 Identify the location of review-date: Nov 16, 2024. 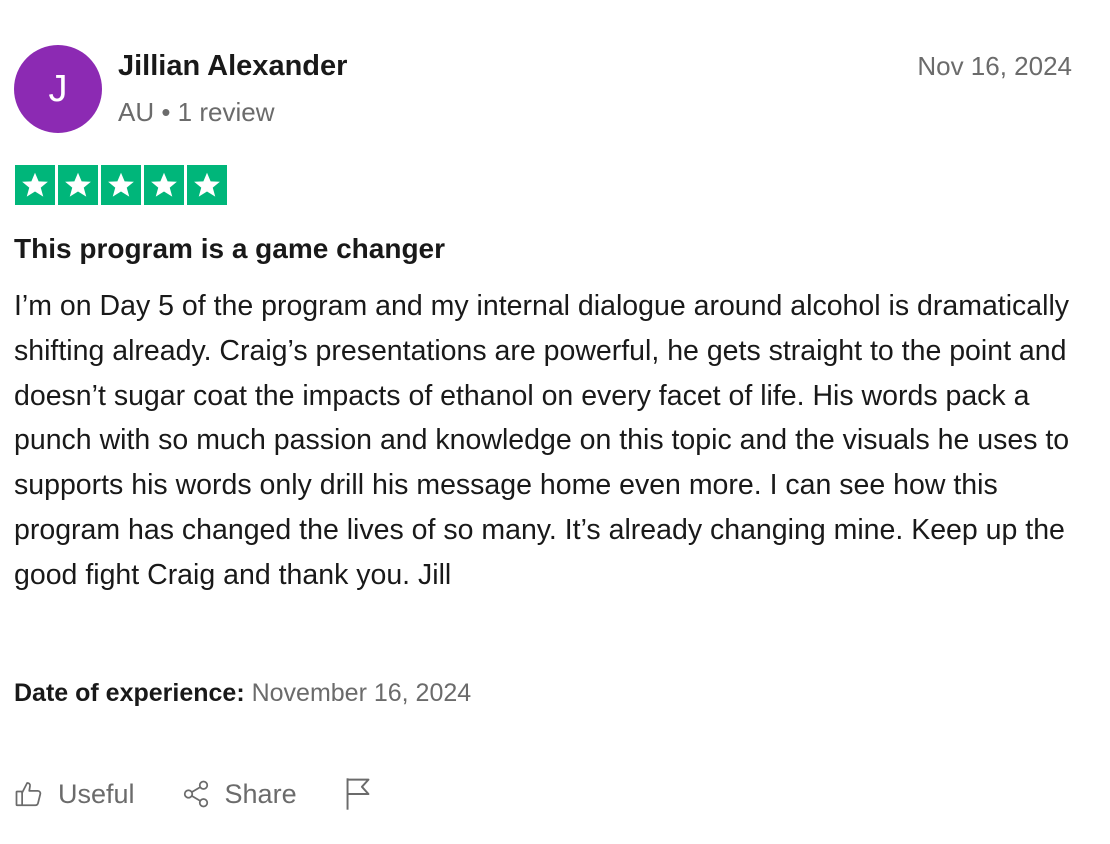
(994, 66).